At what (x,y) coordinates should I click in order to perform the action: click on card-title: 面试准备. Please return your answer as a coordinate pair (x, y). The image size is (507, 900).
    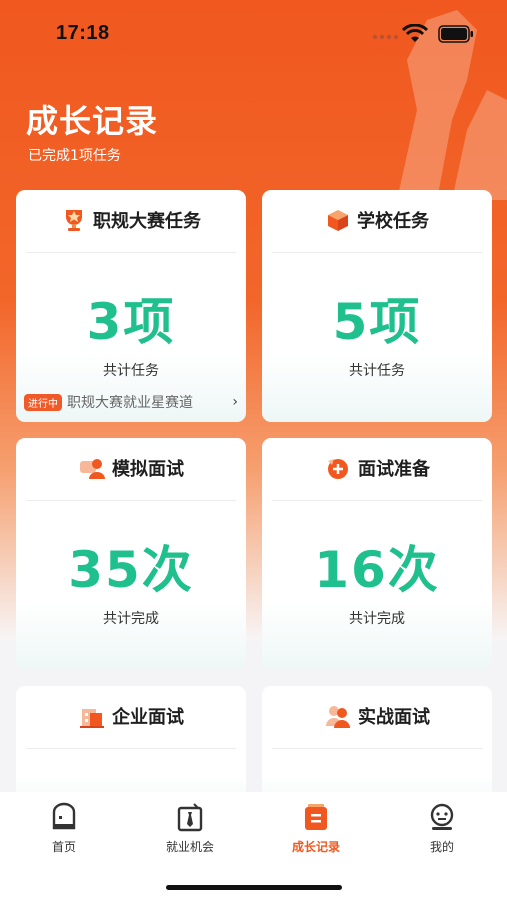
    Looking at the image, I should click on (394, 469).